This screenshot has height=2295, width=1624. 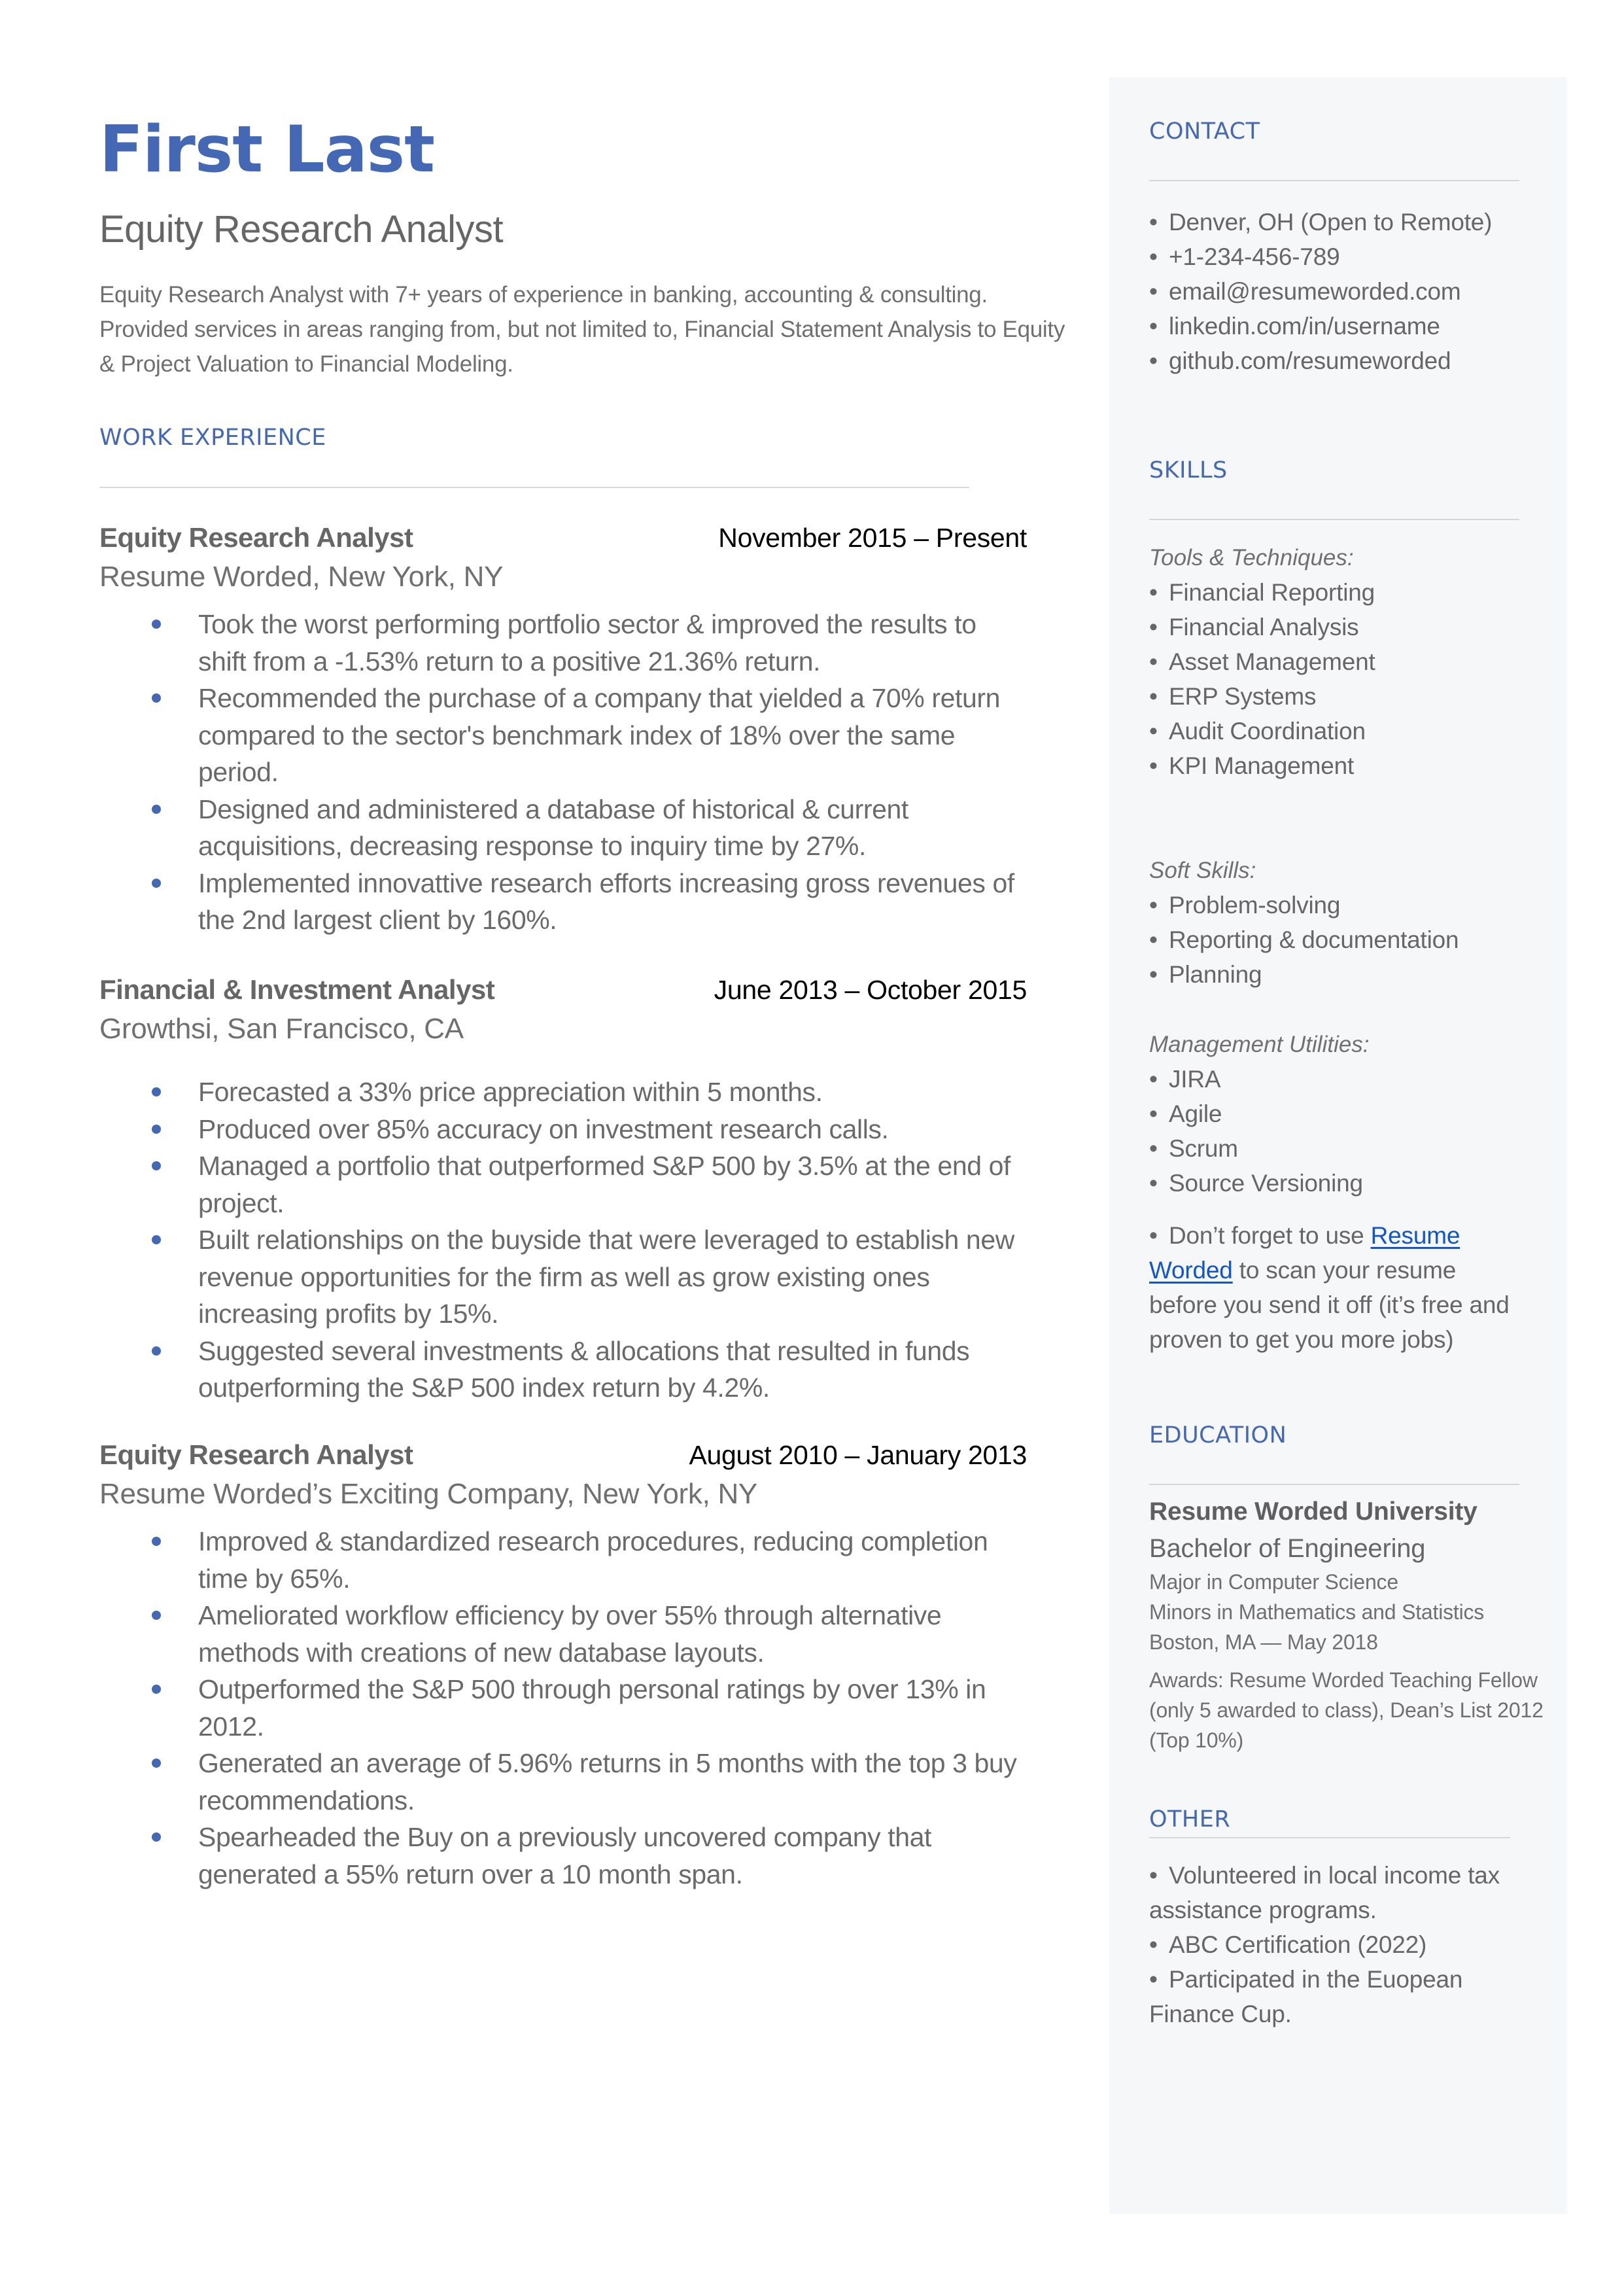 What do you see at coordinates (212, 438) in the screenshot?
I see `work-experience-heading: WORK EXPERIENCE` at bounding box center [212, 438].